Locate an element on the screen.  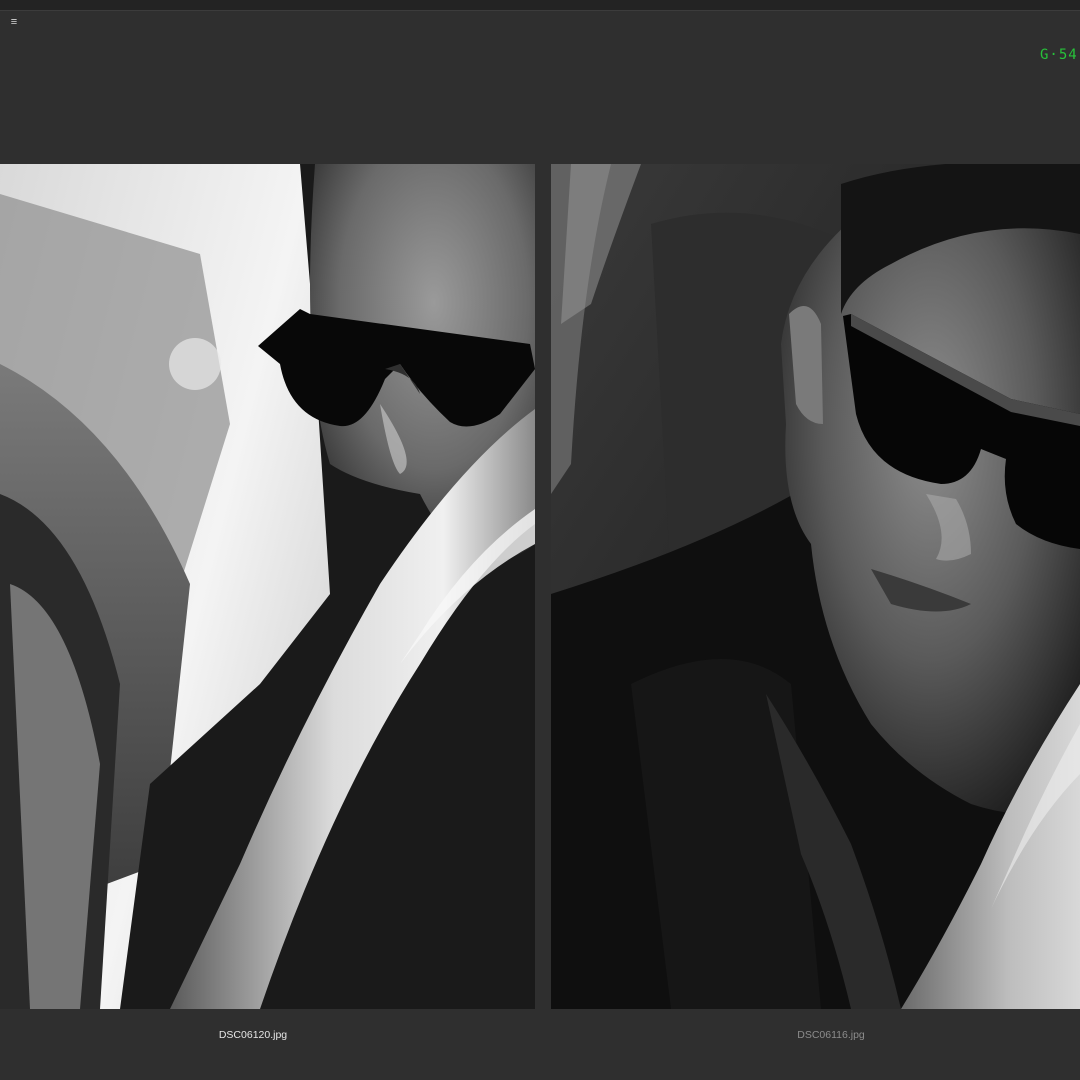
status-readout: G·54 is located at coordinates (1059, 55).